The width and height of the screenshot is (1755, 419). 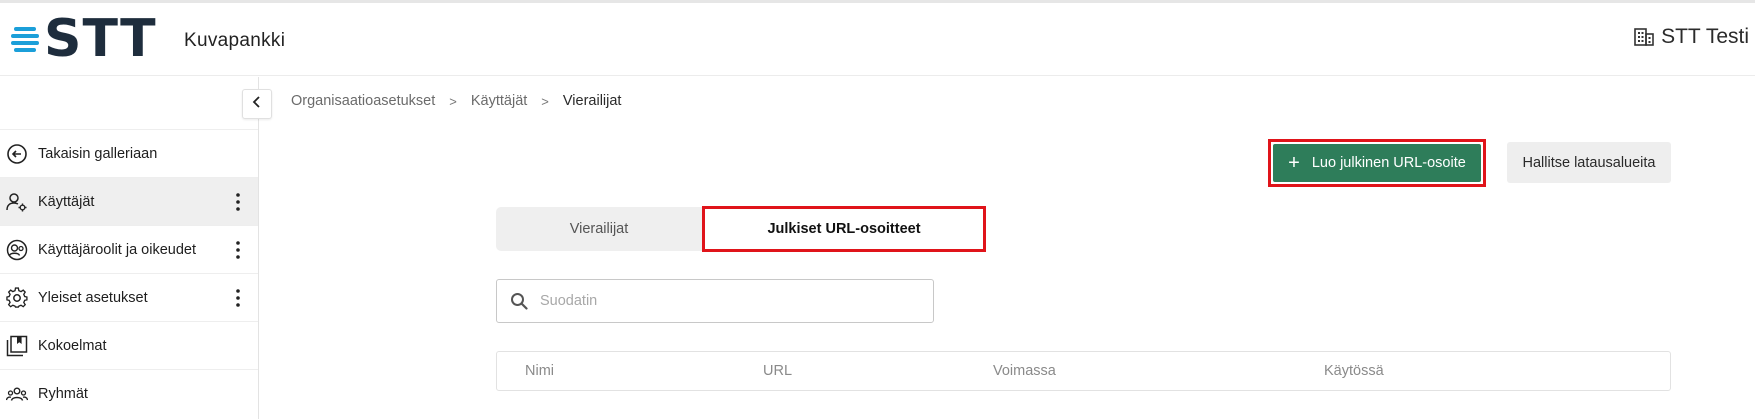 What do you see at coordinates (129, 201) in the screenshot?
I see `sidebar-item-users: Käyttäjät` at bounding box center [129, 201].